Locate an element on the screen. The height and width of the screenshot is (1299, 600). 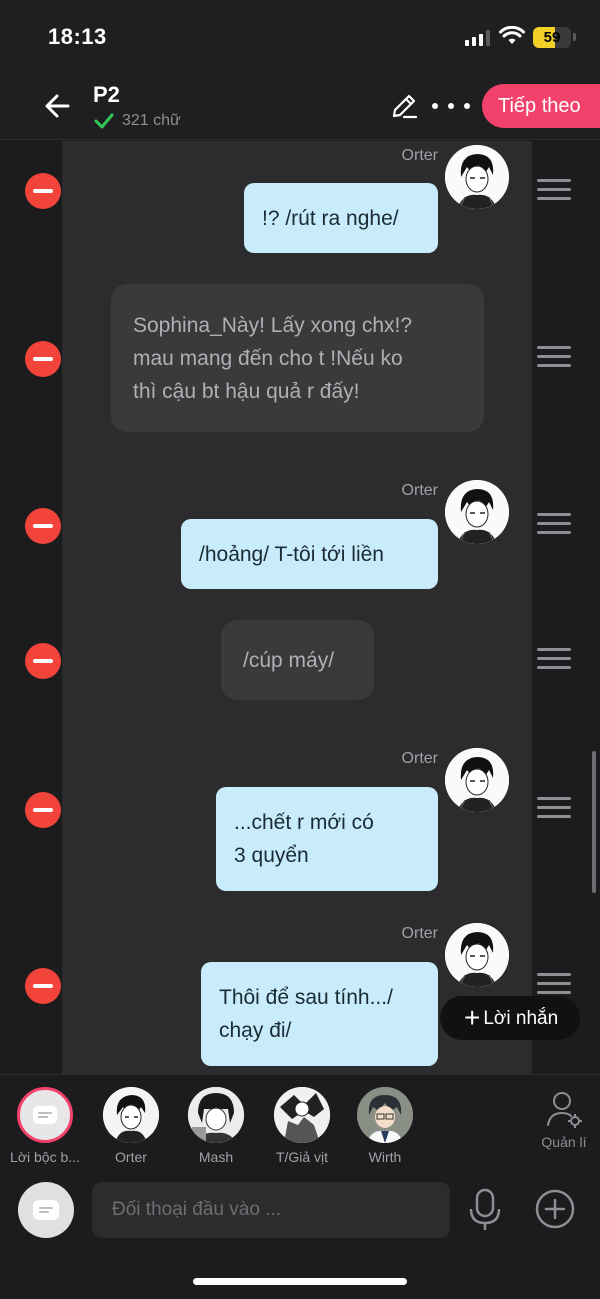
scrollbar is located at coordinates (594, 822).